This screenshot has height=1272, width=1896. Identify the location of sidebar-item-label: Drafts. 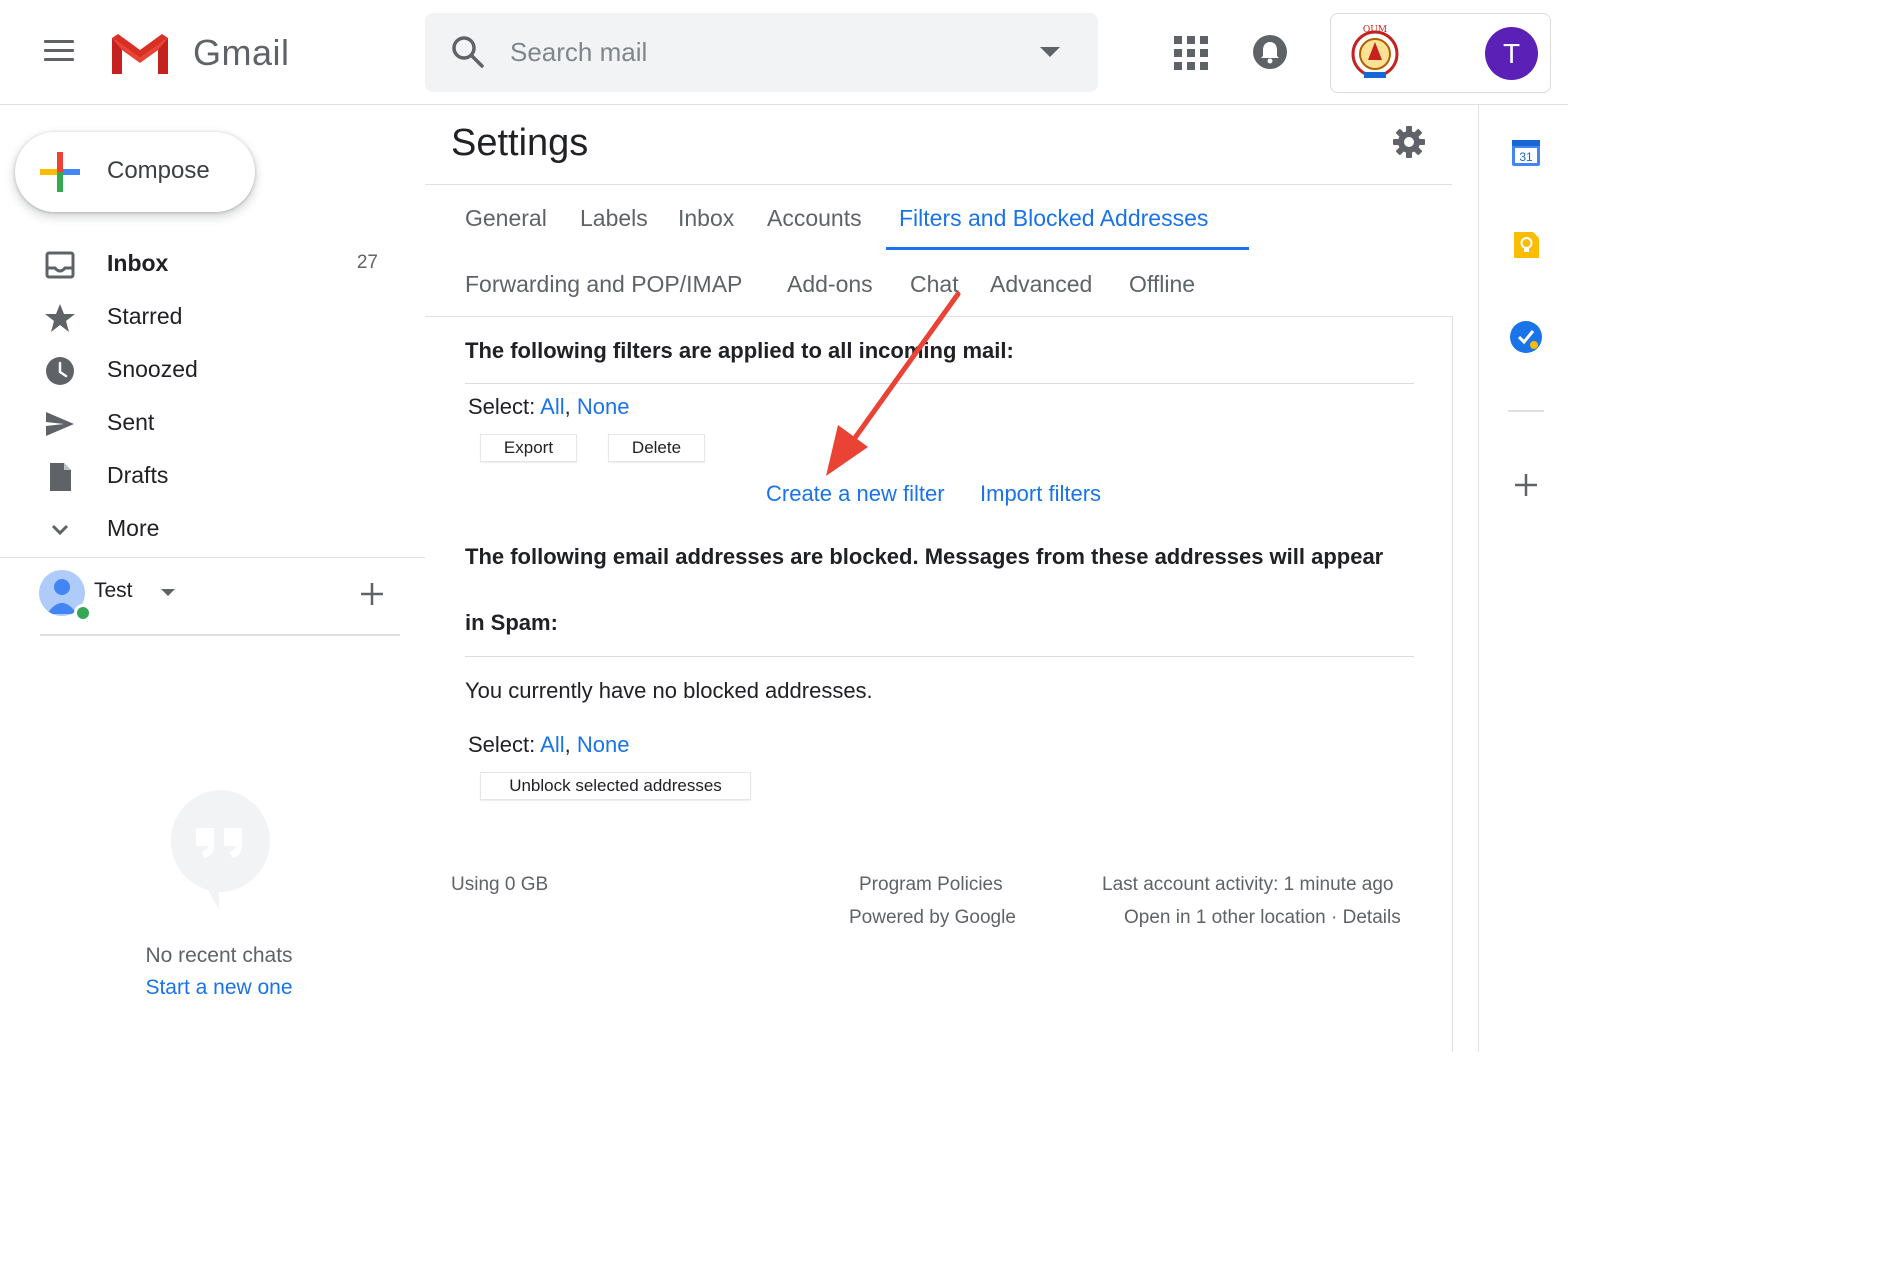
(138, 475).